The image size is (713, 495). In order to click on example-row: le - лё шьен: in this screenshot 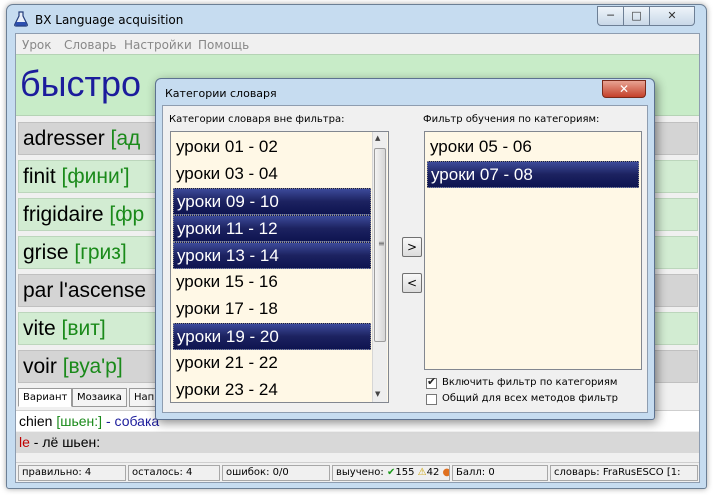, I will do `click(357, 442)`.